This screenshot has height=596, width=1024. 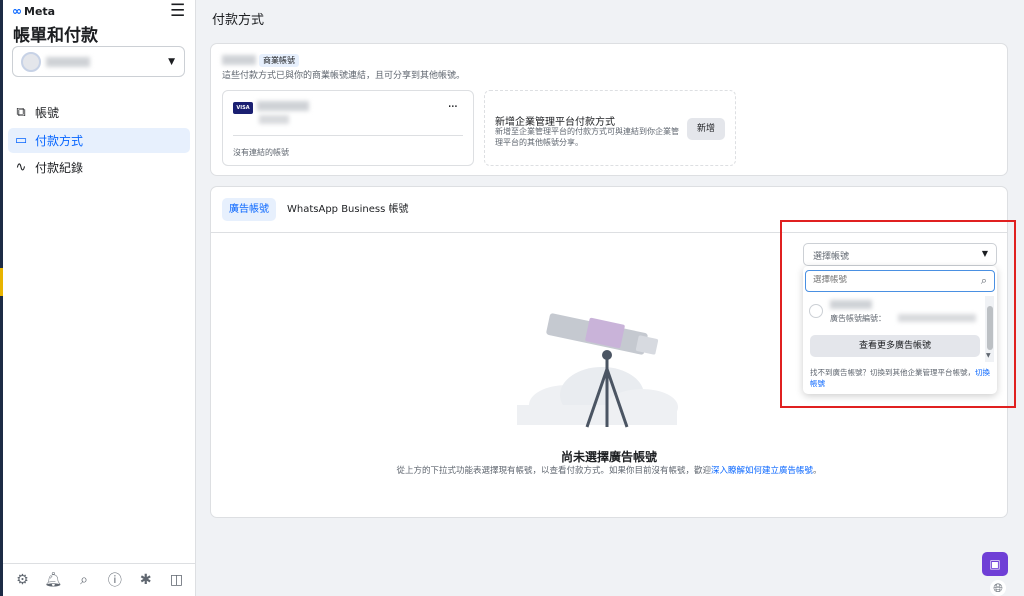 I want to click on highlight-box, so click(x=898, y=314).